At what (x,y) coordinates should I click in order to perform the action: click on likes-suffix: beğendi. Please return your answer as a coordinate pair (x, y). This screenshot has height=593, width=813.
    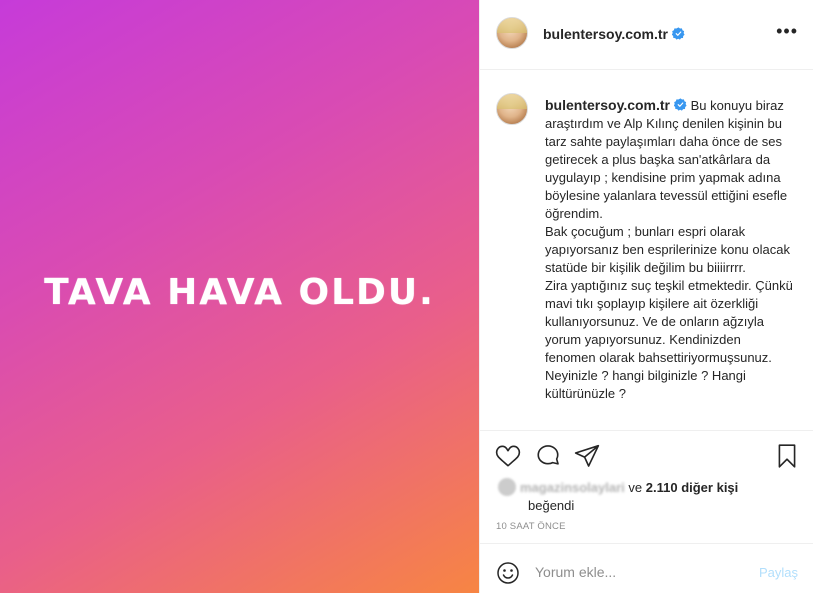
    Looking at the image, I should click on (551, 505).